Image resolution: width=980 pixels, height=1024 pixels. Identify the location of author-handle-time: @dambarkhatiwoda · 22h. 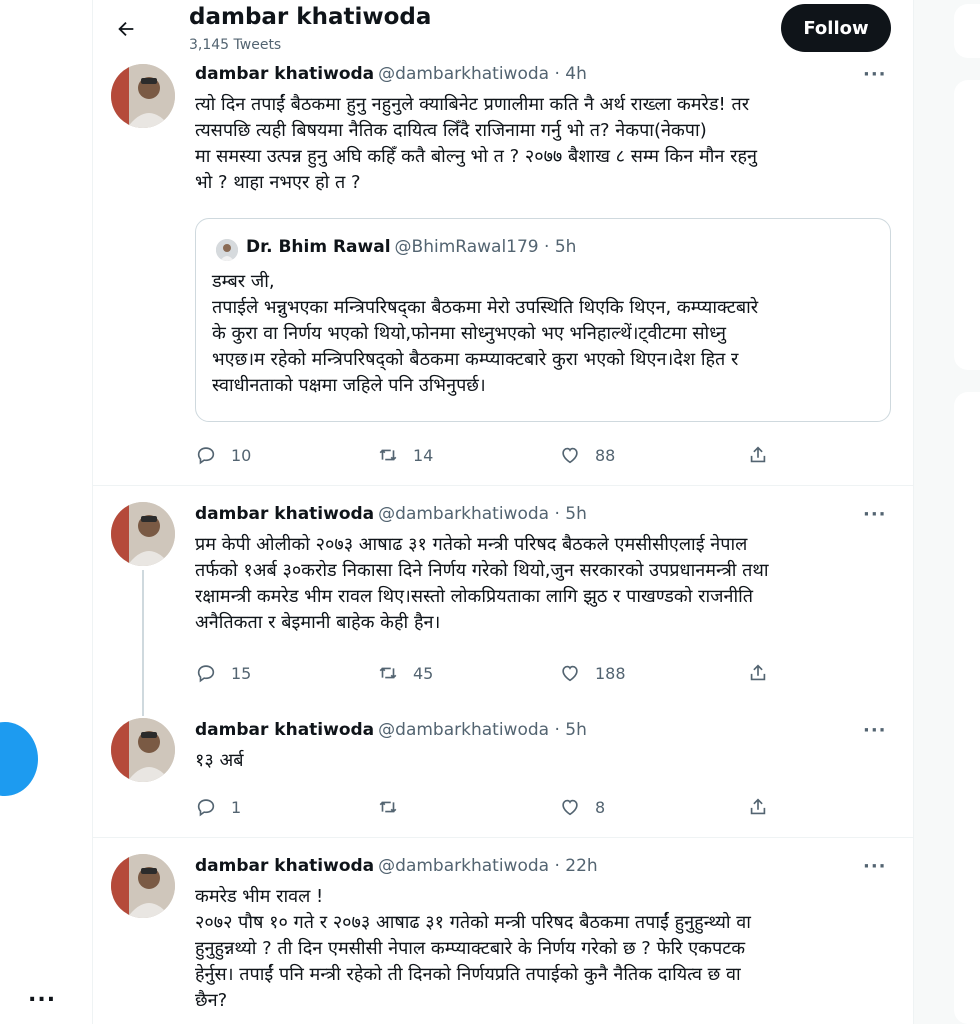
(488, 866).